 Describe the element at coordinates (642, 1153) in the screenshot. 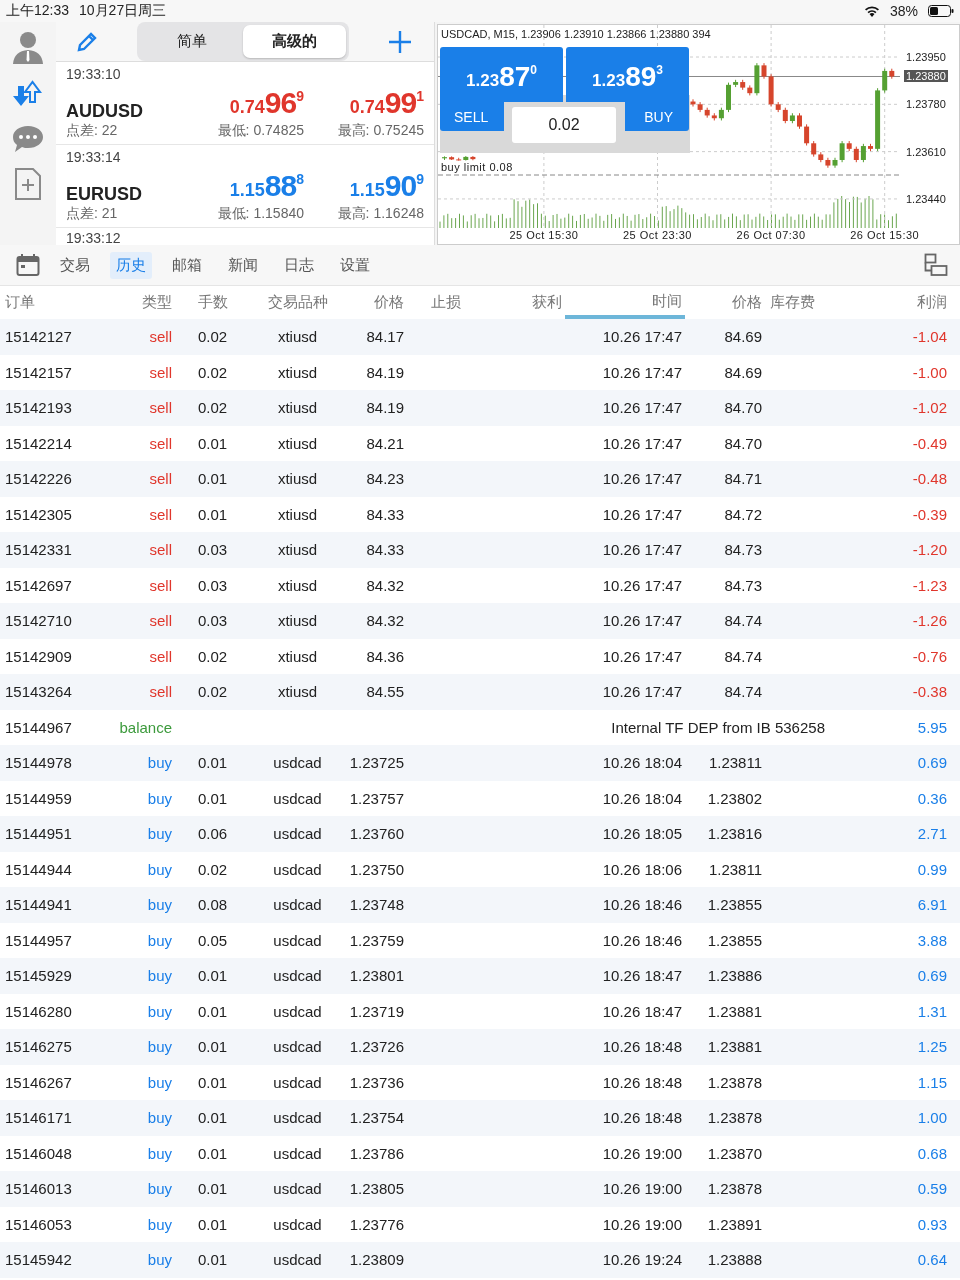

I see `table-cell-text: 10.26 19:00` at that location.